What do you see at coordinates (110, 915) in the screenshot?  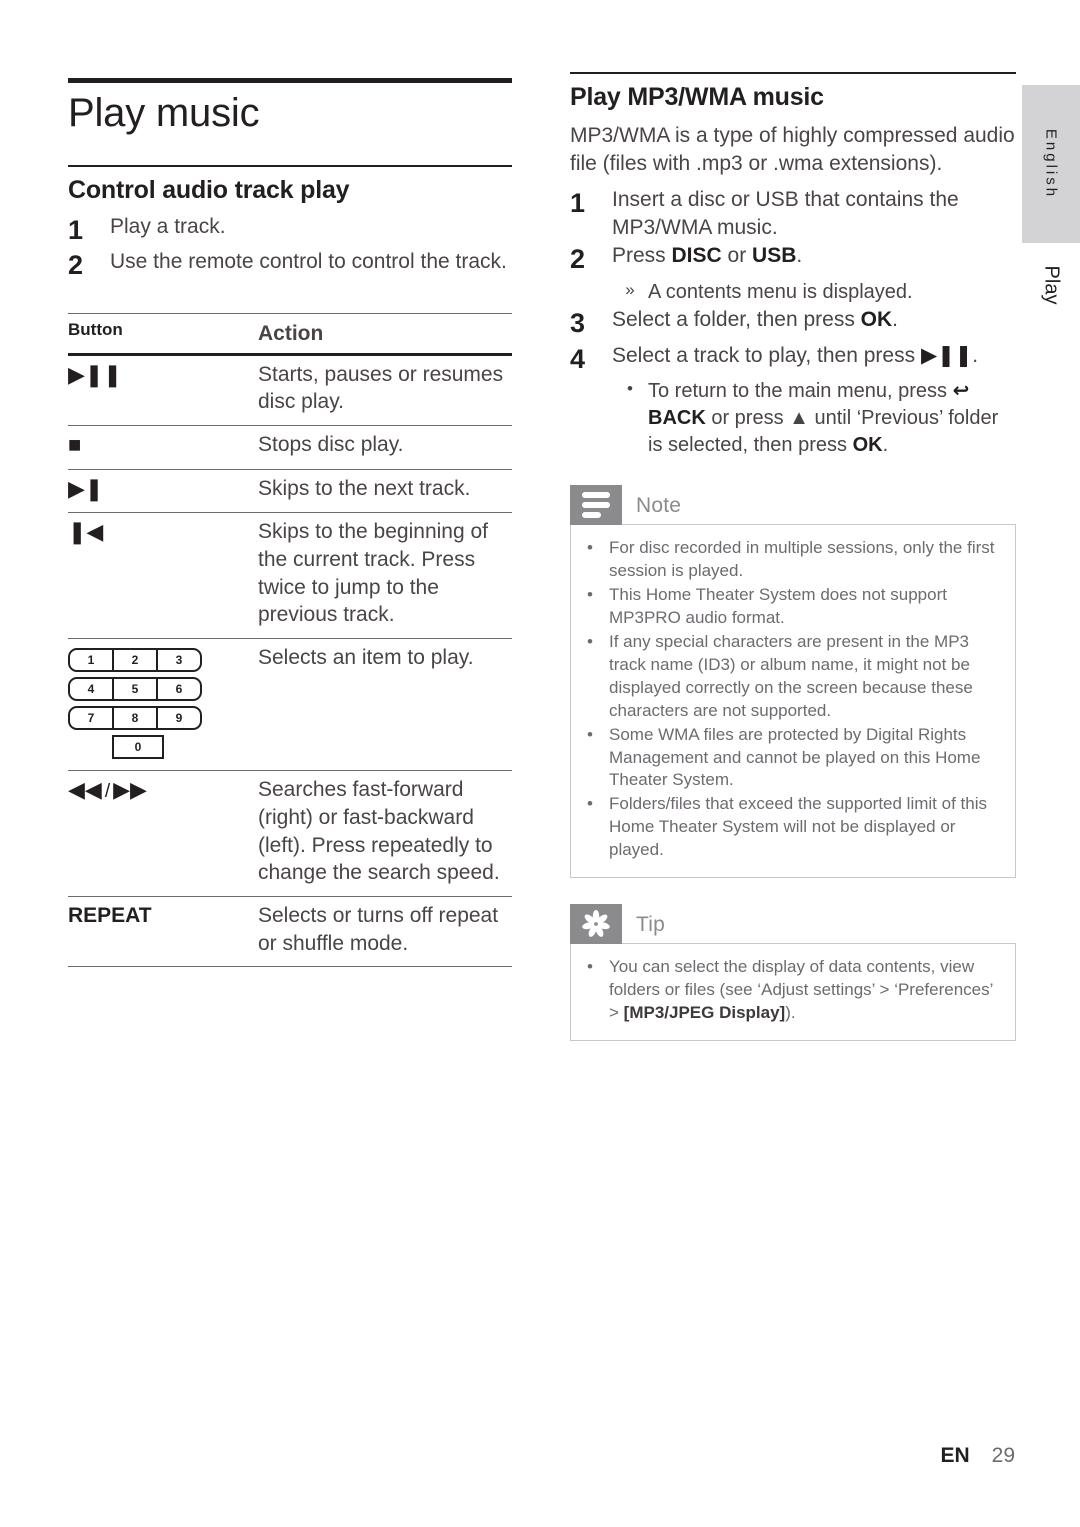 I see `repeat-button-label: REPEAT` at bounding box center [110, 915].